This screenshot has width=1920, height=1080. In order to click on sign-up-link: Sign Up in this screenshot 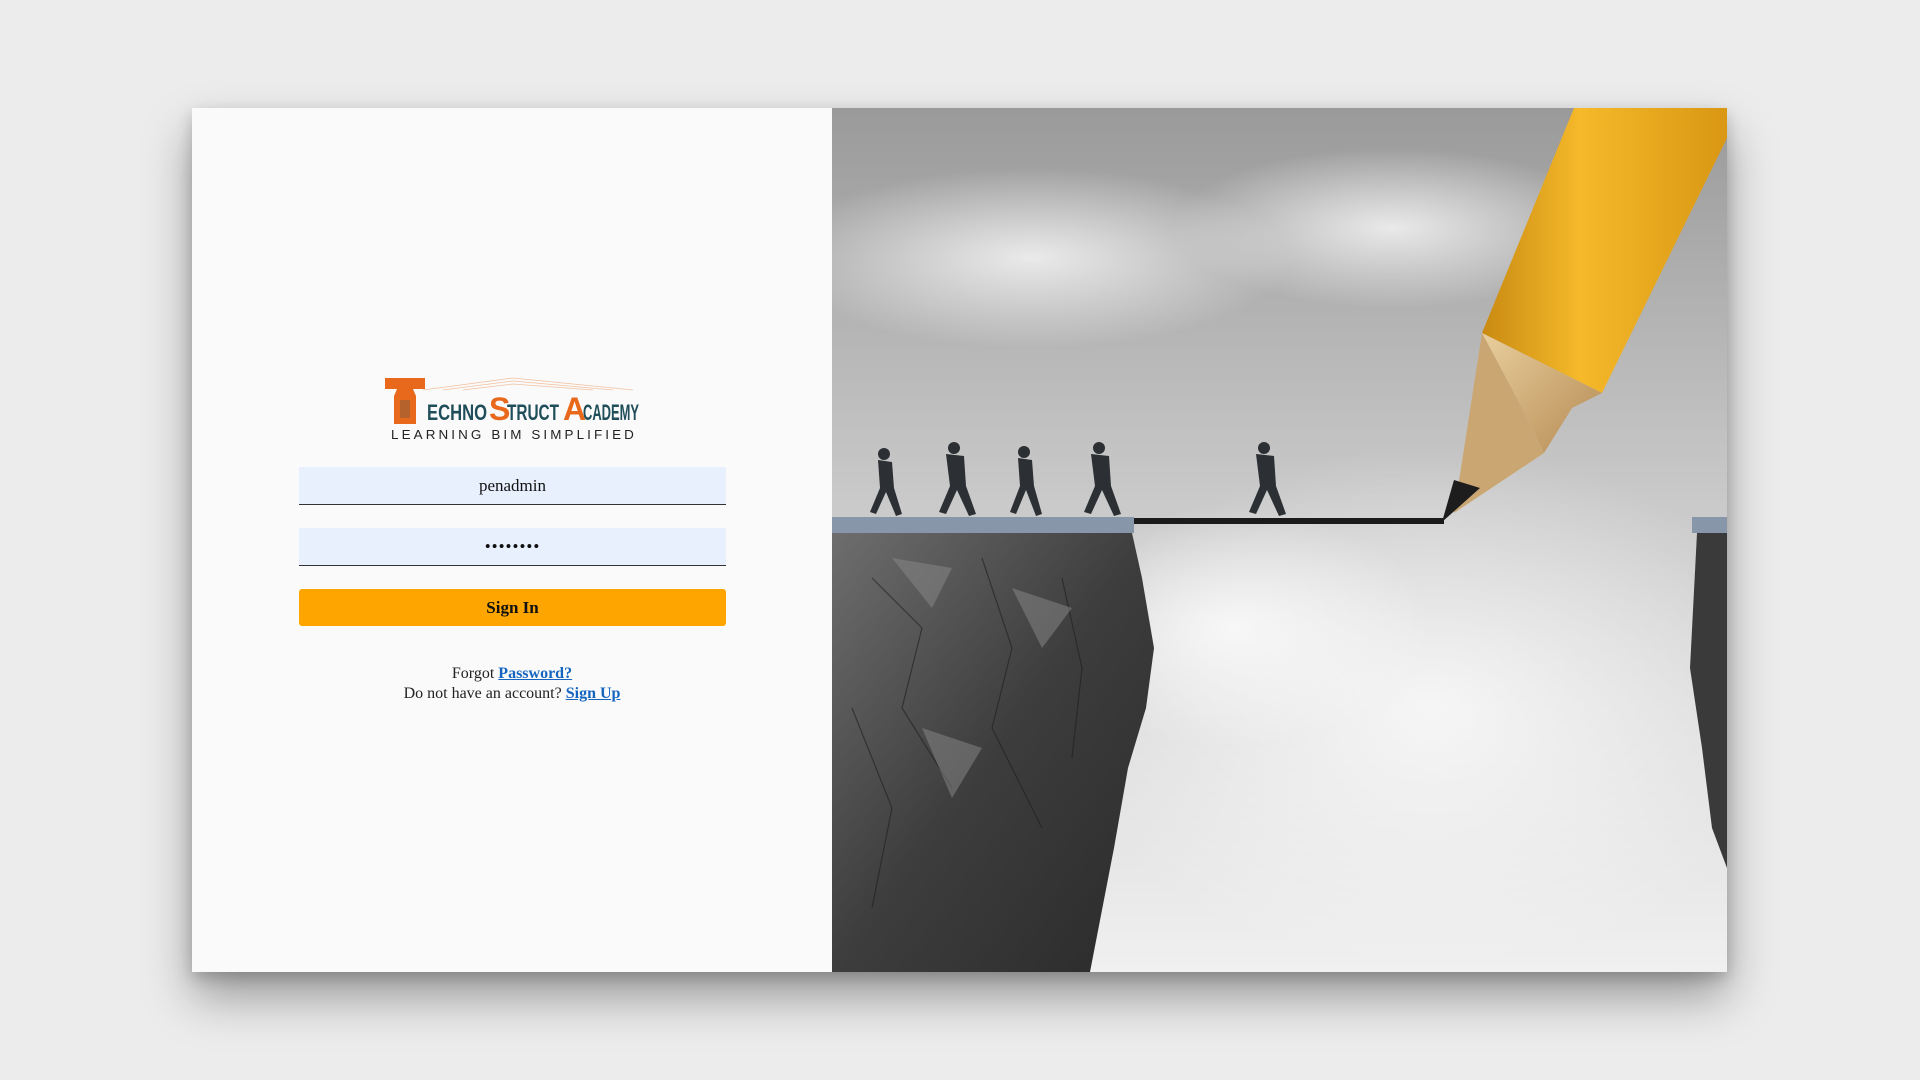, I will do `click(593, 693)`.